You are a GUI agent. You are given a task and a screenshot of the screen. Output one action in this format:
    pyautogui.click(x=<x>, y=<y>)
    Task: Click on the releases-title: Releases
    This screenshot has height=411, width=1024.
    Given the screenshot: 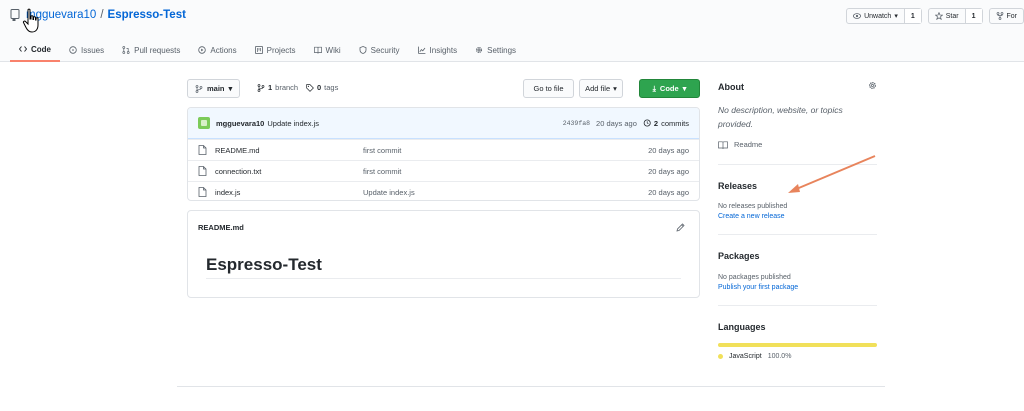 What is the action you would take?
    pyautogui.click(x=737, y=186)
    